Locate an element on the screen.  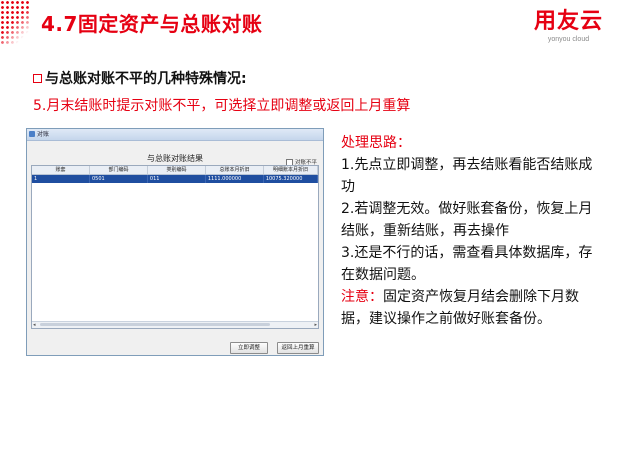
grid-header: 账套 部门编码 类别编码 总账本月折旧 明细账本月折旧 is located at coordinates (175, 170).